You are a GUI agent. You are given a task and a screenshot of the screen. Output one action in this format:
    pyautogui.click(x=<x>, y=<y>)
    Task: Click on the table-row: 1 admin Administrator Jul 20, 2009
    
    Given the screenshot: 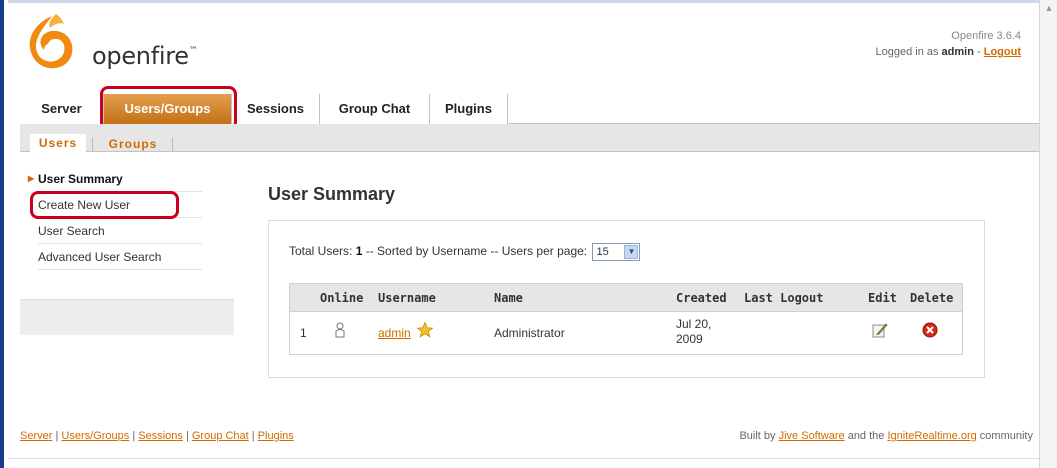 What is the action you would take?
    pyautogui.click(x=626, y=333)
    